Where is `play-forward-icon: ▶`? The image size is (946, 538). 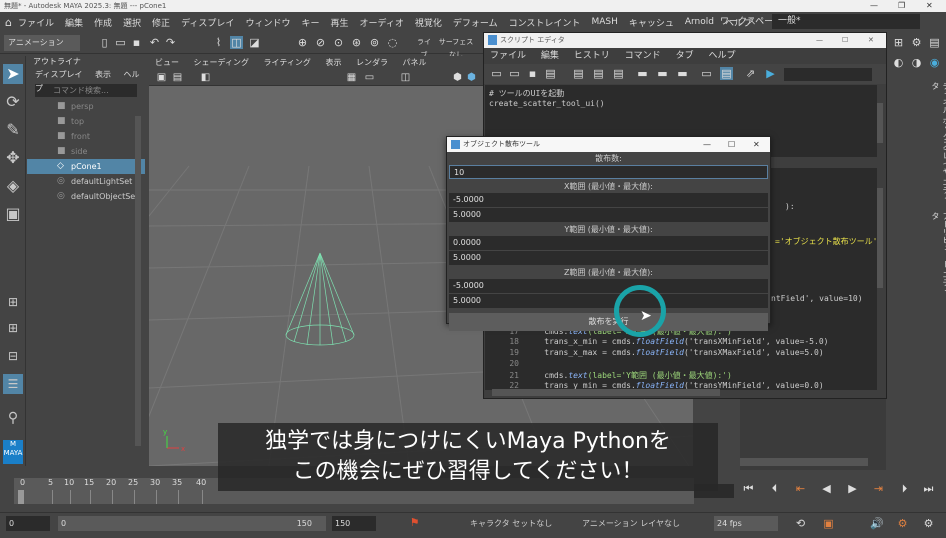
play-forward-icon: ▶ is located at coordinates (852, 488).